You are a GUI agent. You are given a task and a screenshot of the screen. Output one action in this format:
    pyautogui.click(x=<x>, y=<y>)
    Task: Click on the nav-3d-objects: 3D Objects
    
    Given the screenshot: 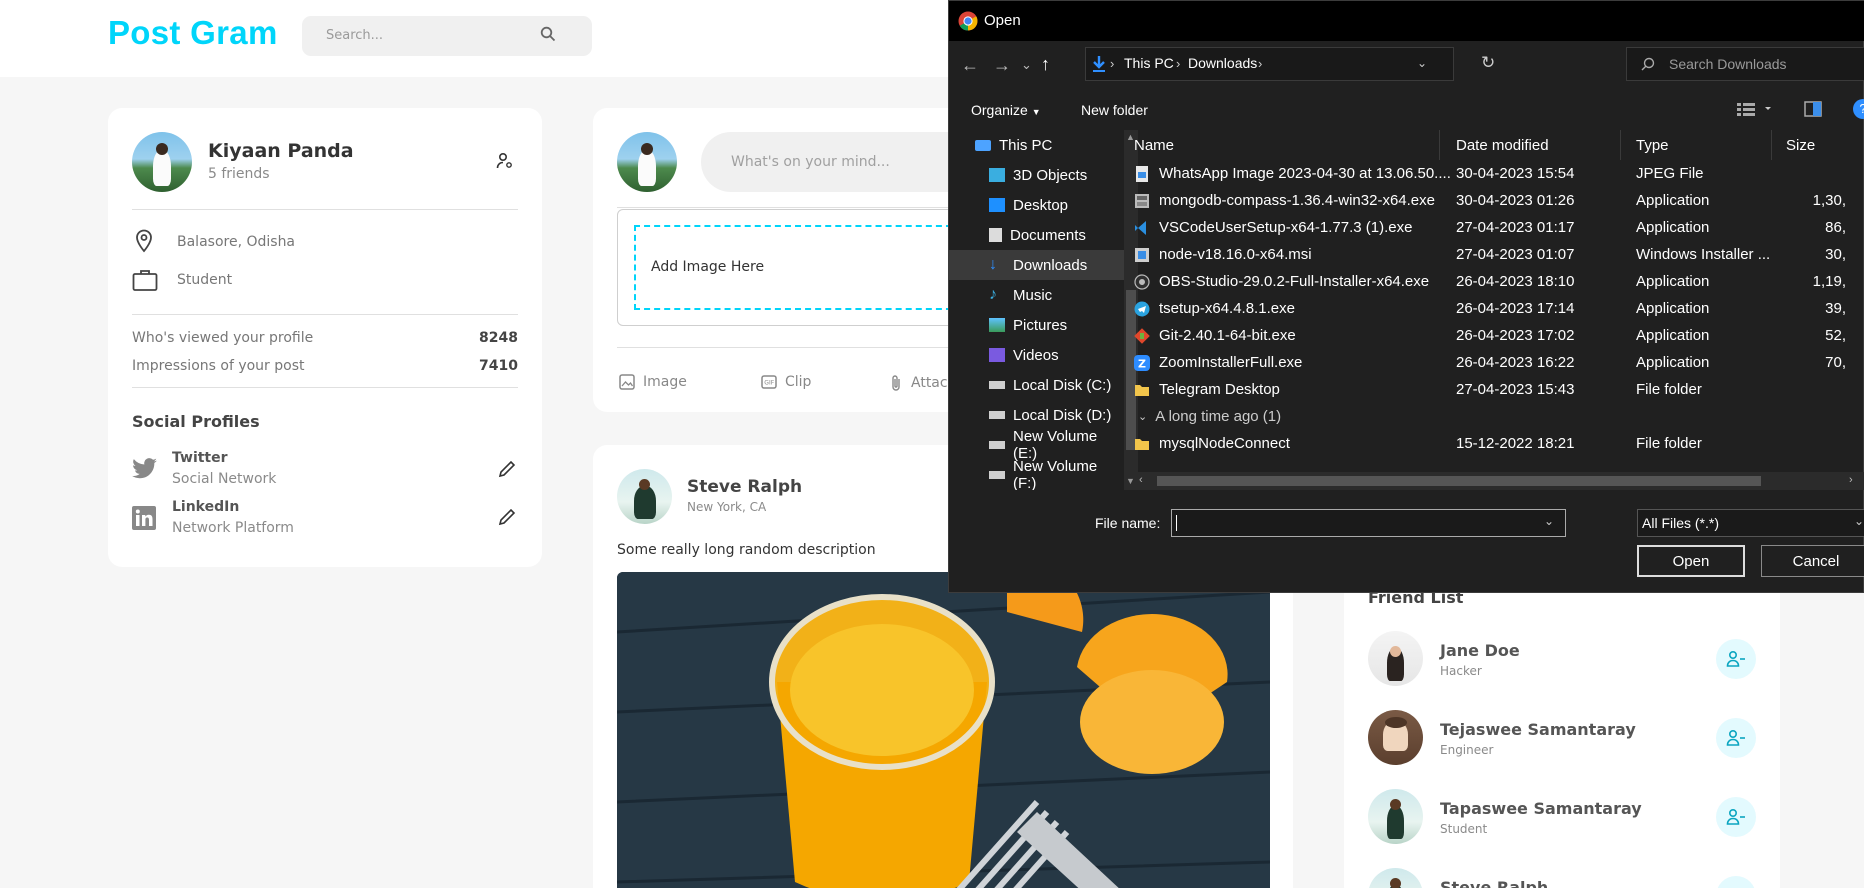 What is the action you would take?
    pyautogui.click(x=1036, y=175)
    